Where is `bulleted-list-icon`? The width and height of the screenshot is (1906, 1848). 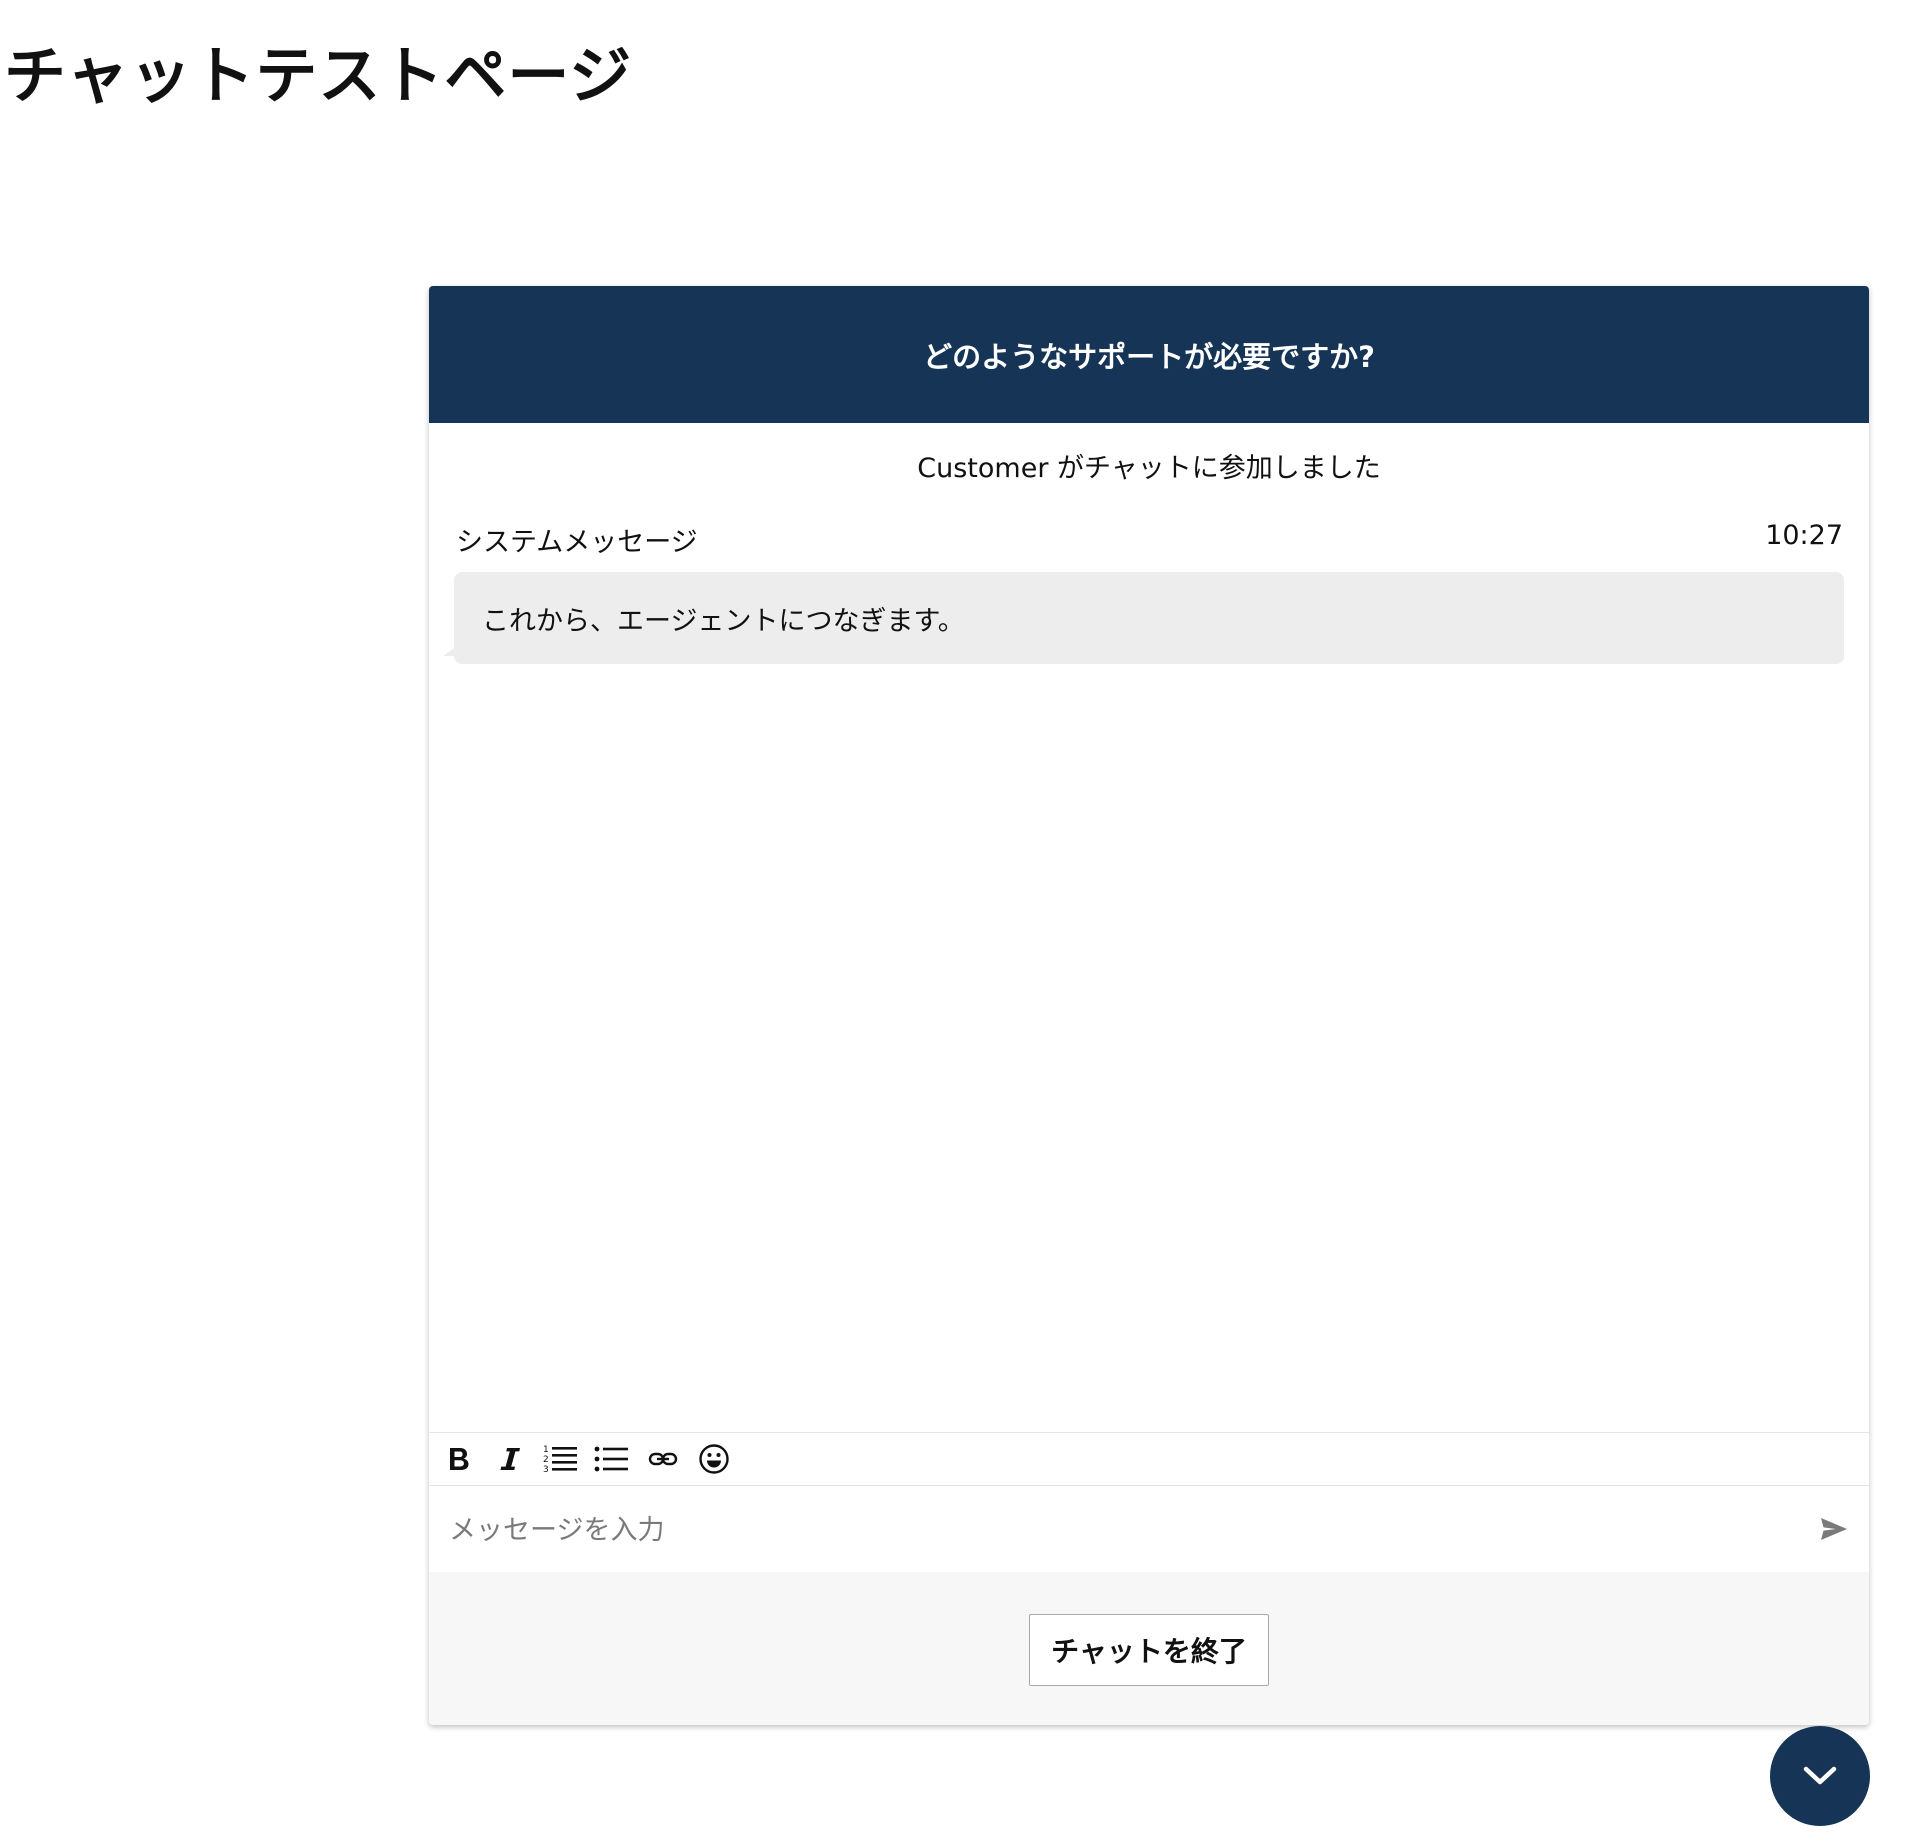
bulleted-list-icon is located at coordinates (612, 1459).